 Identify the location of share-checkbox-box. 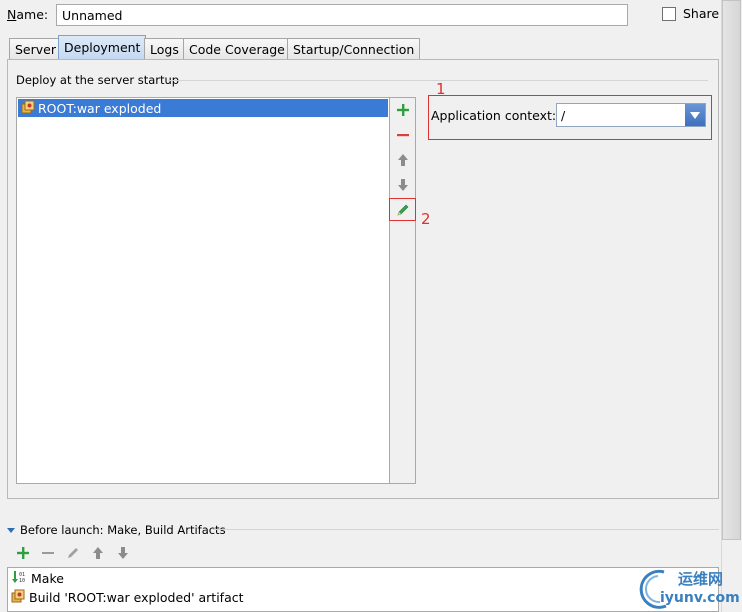
(669, 13).